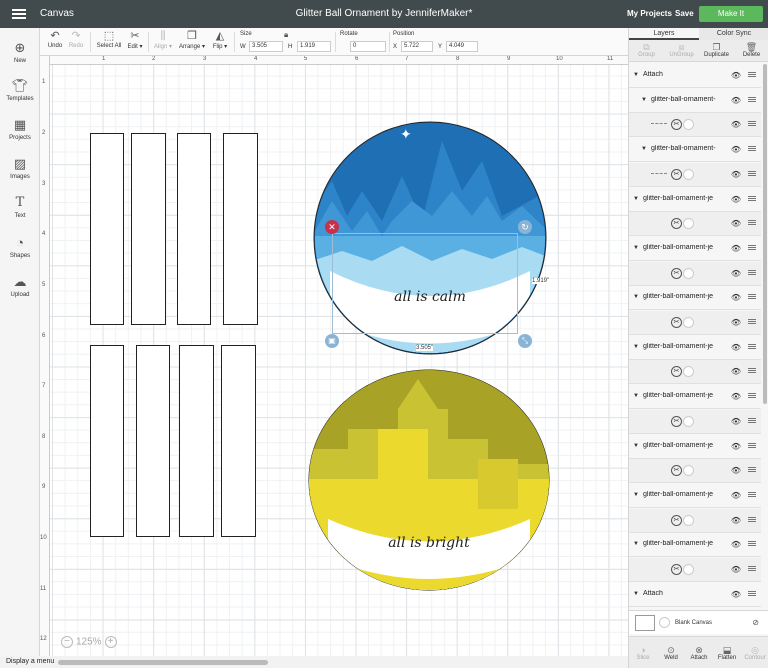 The width and height of the screenshot is (768, 668). I want to click on canvas-swatch, so click(645, 623).